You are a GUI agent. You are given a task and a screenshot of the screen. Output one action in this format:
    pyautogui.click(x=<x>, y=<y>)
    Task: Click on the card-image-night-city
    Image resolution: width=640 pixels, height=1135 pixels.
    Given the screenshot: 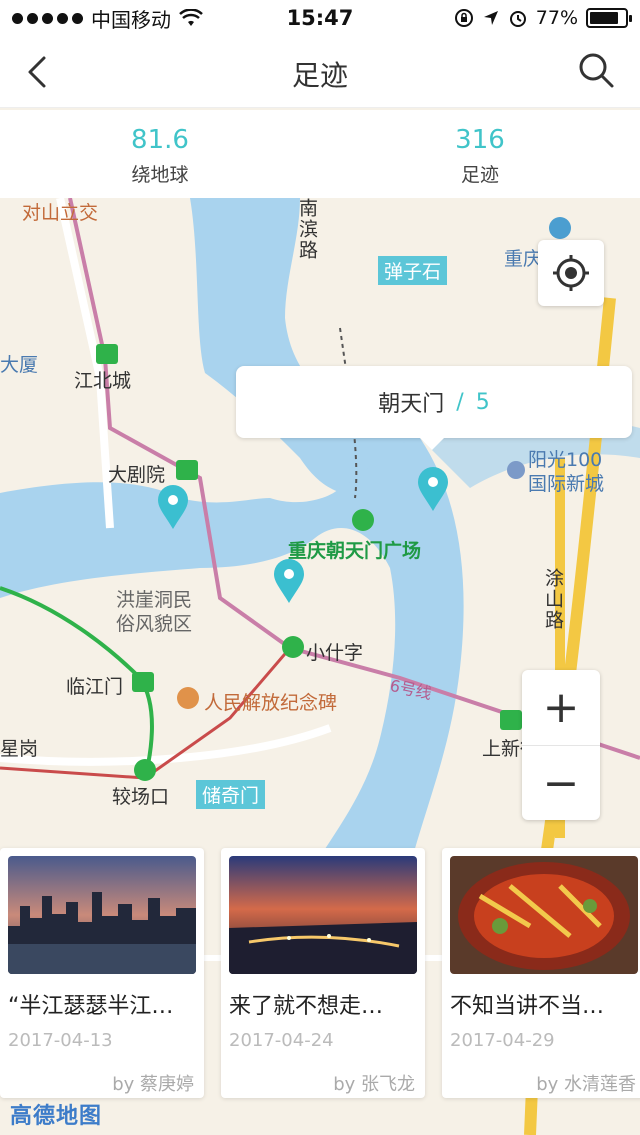 What is the action you would take?
    pyautogui.click(x=323, y=915)
    